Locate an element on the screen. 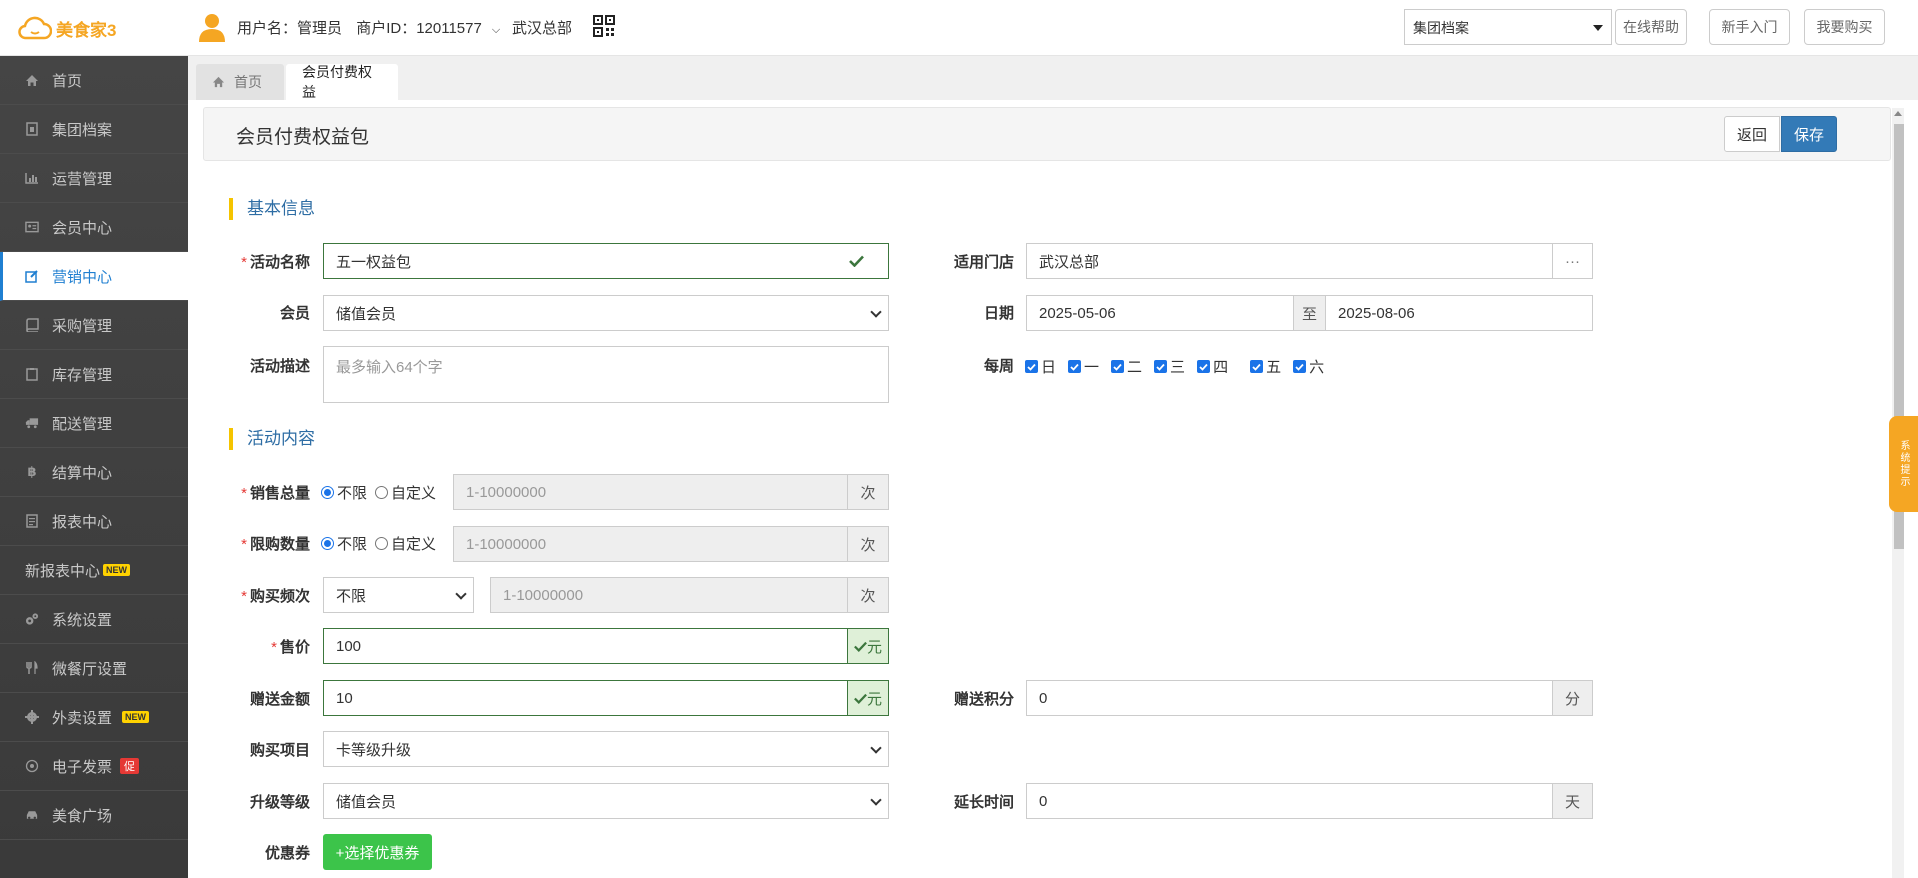 This screenshot has width=1918, height=878. user-info: 用户名：管理员 商户ID：12011577 ⌵ is located at coordinates (373, 27).